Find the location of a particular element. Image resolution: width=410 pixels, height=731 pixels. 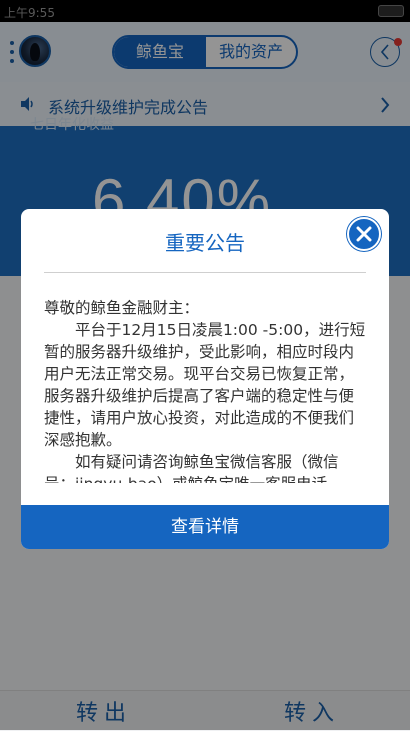

view-details-button: 查看详情 is located at coordinates (205, 527).